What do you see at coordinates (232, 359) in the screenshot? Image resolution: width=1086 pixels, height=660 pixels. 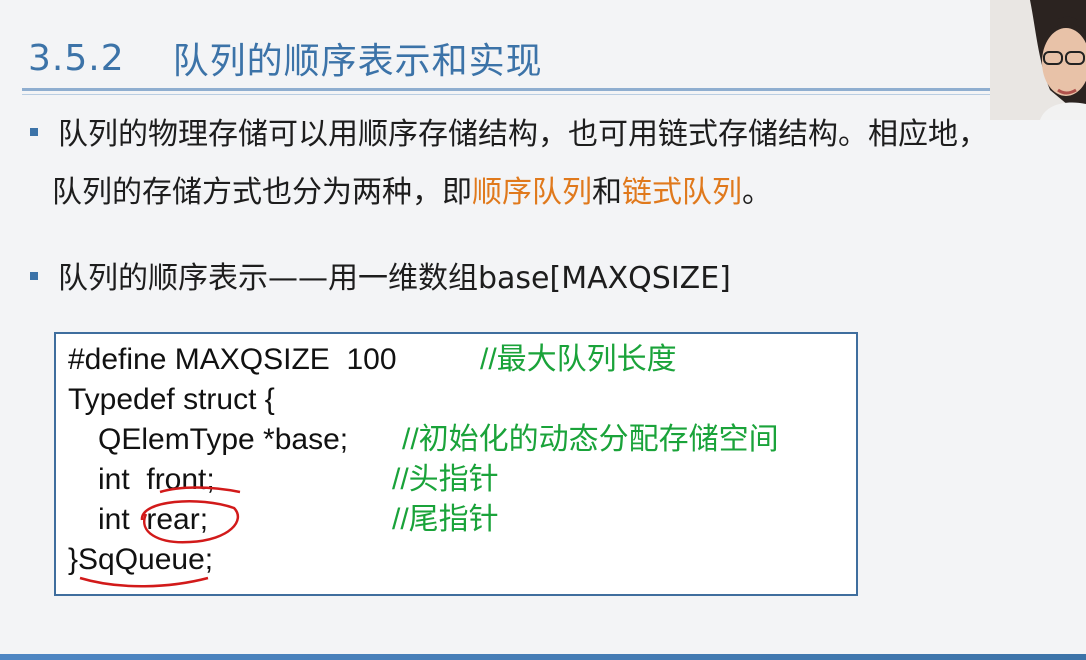 I see `code-line-1: #define MAXQSIZE 100` at bounding box center [232, 359].